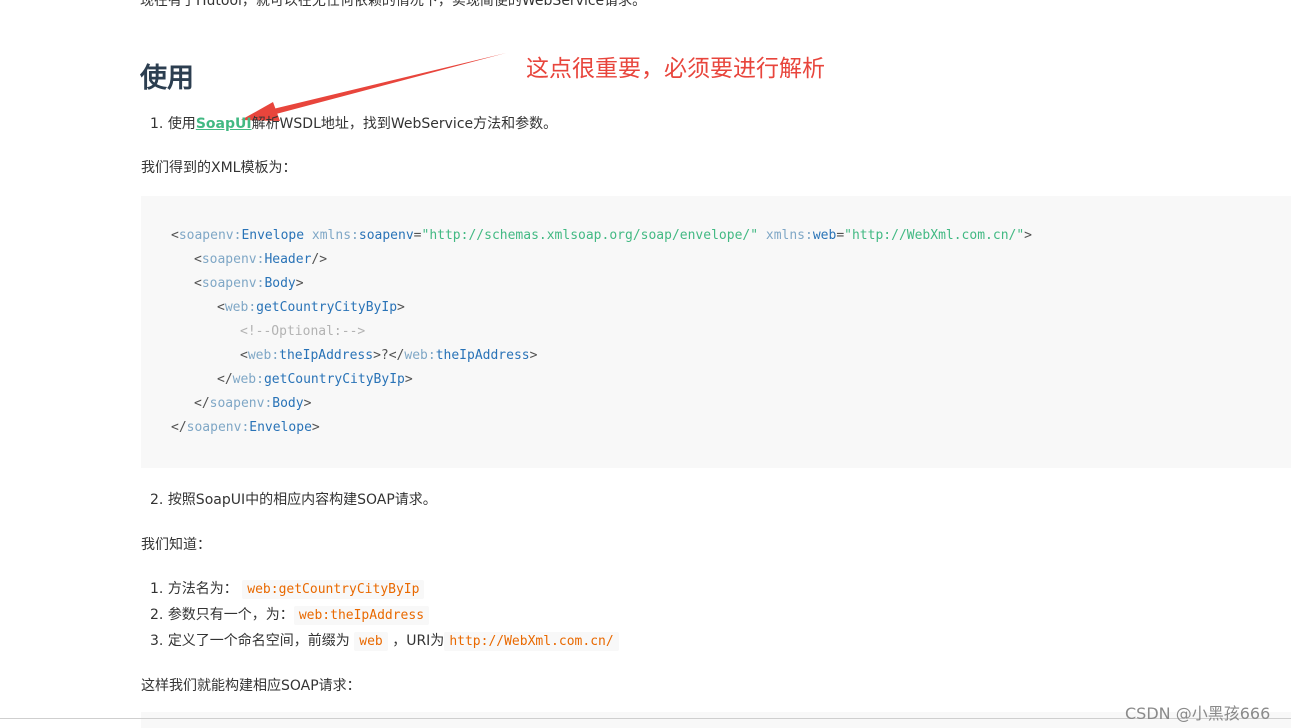 The height and width of the screenshot is (728, 1291). I want to click on fact-3-number: 3., so click(157, 641).